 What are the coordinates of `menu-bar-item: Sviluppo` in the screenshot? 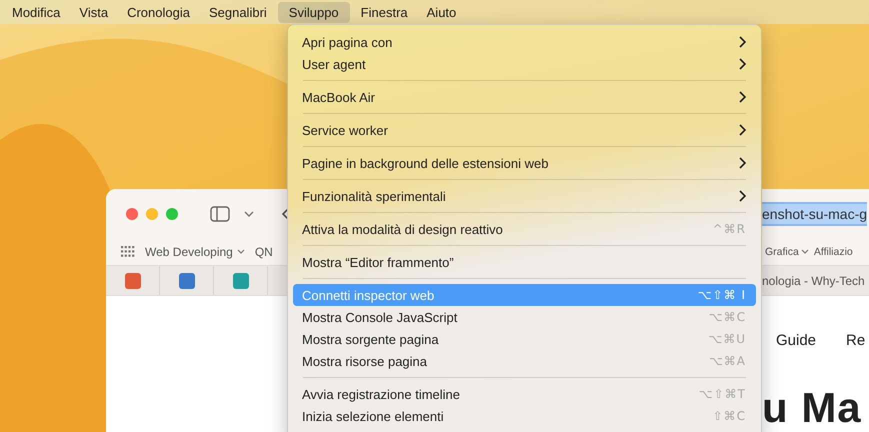 It's located at (314, 12).